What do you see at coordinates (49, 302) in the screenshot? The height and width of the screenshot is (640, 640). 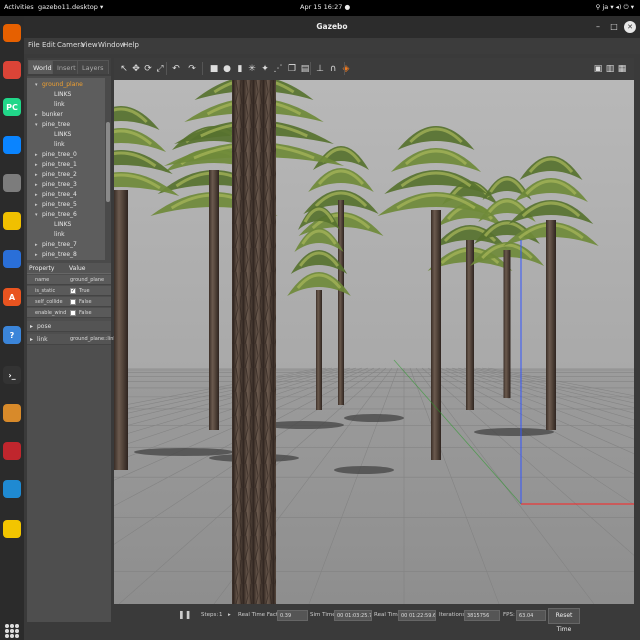 I see `property-name: self_collide` at bounding box center [49, 302].